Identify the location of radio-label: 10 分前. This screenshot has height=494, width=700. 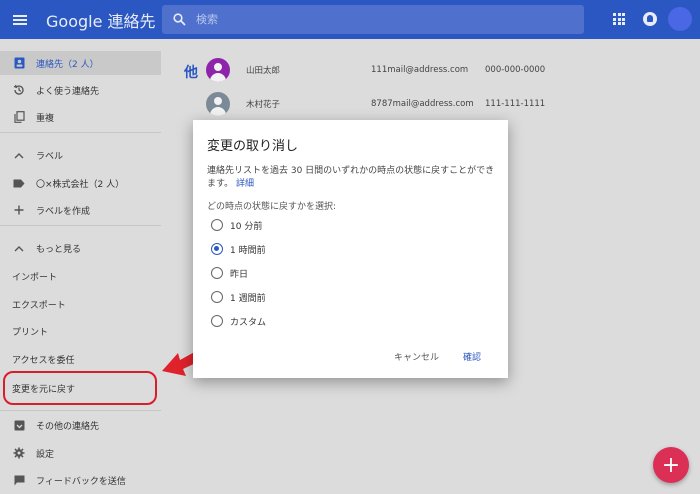
(246, 226).